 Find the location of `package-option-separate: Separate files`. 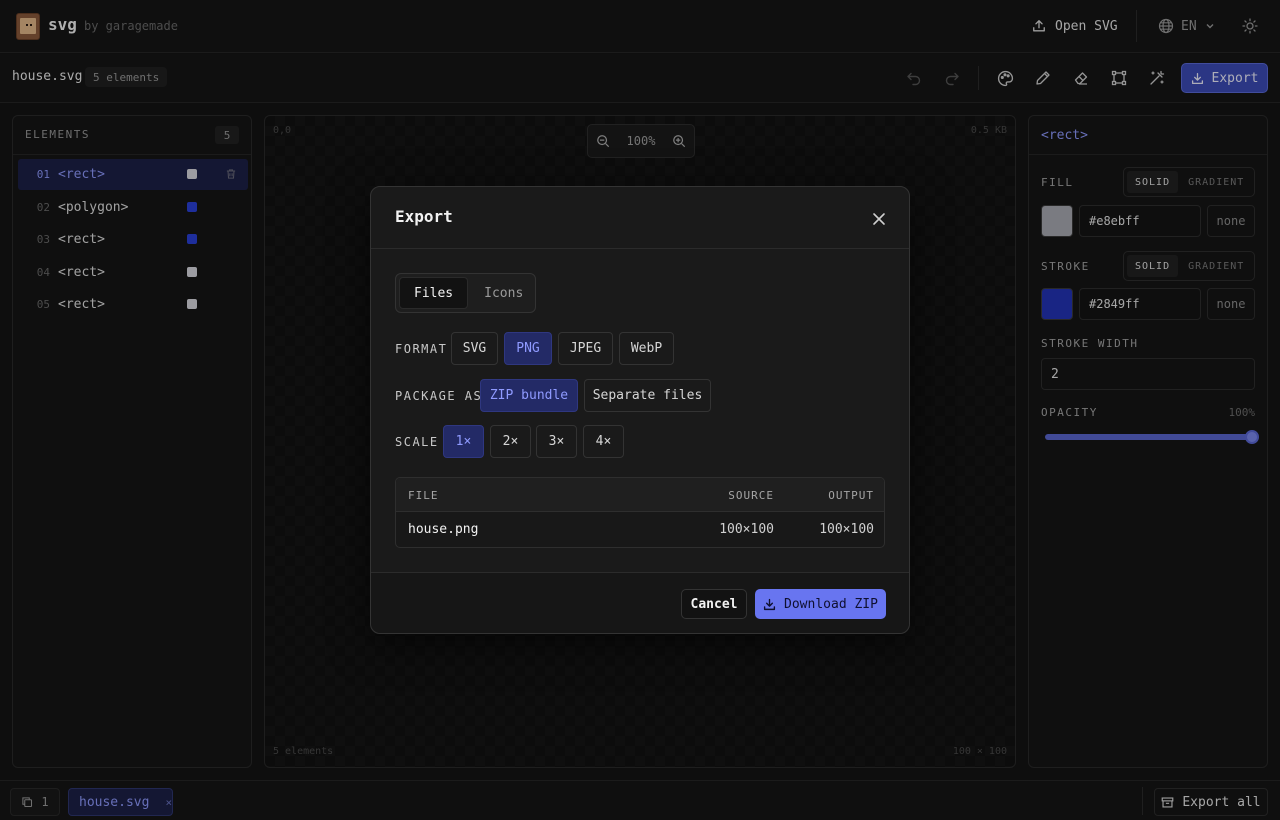

package-option-separate: Separate files is located at coordinates (647, 395).